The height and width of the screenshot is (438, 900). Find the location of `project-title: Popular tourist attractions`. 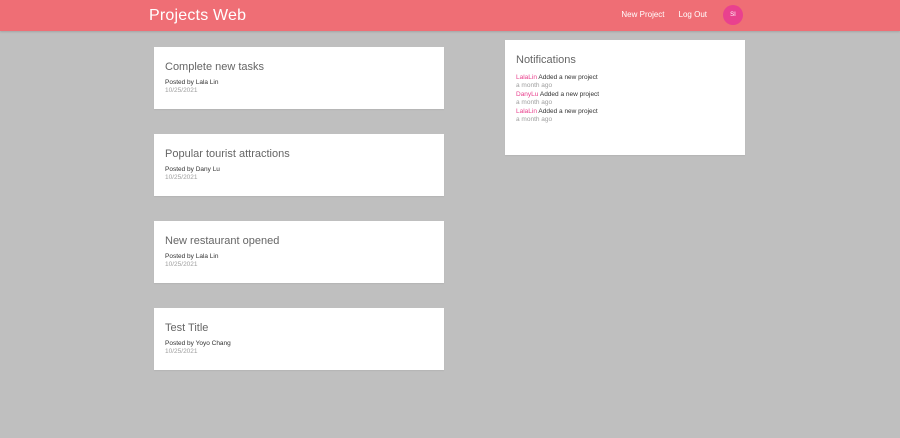

project-title: Popular tourist attractions is located at coordinates (227, 154).